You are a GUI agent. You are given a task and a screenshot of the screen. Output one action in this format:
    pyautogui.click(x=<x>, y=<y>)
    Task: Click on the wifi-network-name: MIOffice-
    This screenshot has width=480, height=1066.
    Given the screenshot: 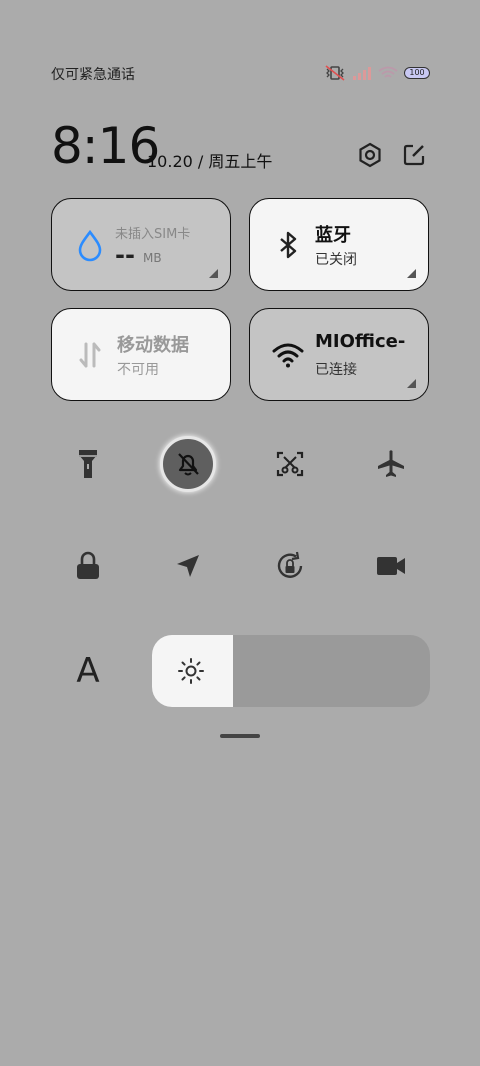 What is the action you would take?
    pyautogui.click(x=360, y=341)
    